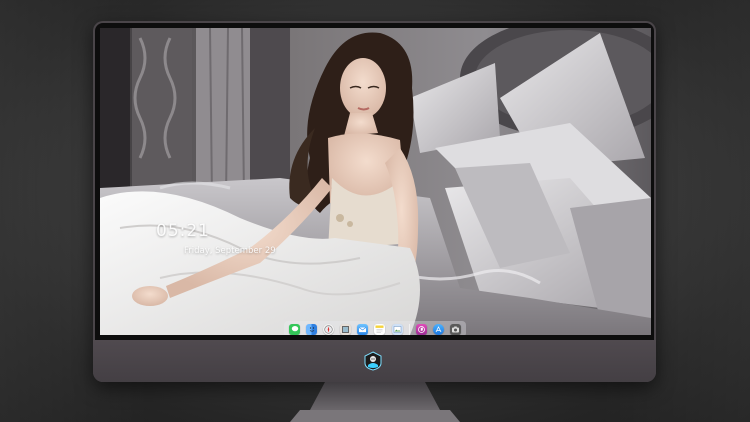  I want to click on safari-icon, so click(329, 329).